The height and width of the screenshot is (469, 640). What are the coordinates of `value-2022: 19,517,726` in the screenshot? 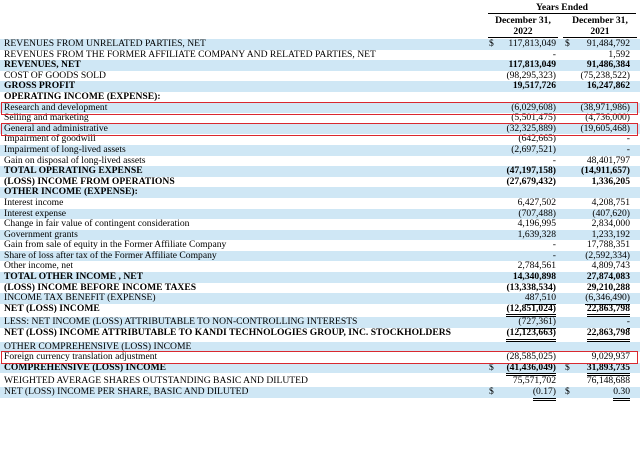 It's located at (534, 86).